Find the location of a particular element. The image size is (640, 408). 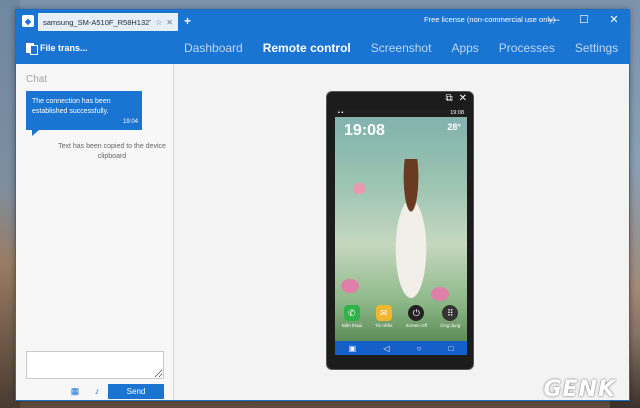

tab-close-icon: ✕ is located at coordinates (169, 22).